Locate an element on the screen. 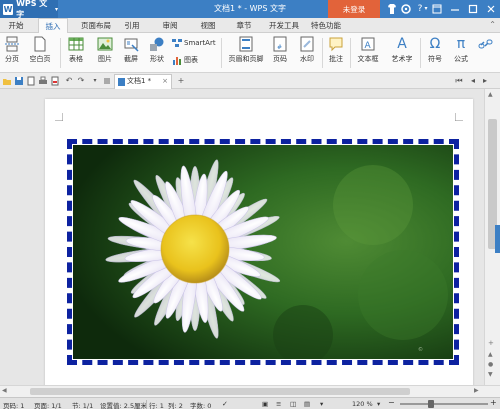  next-page-icon: ▼ is located at coordinates (490, 374).